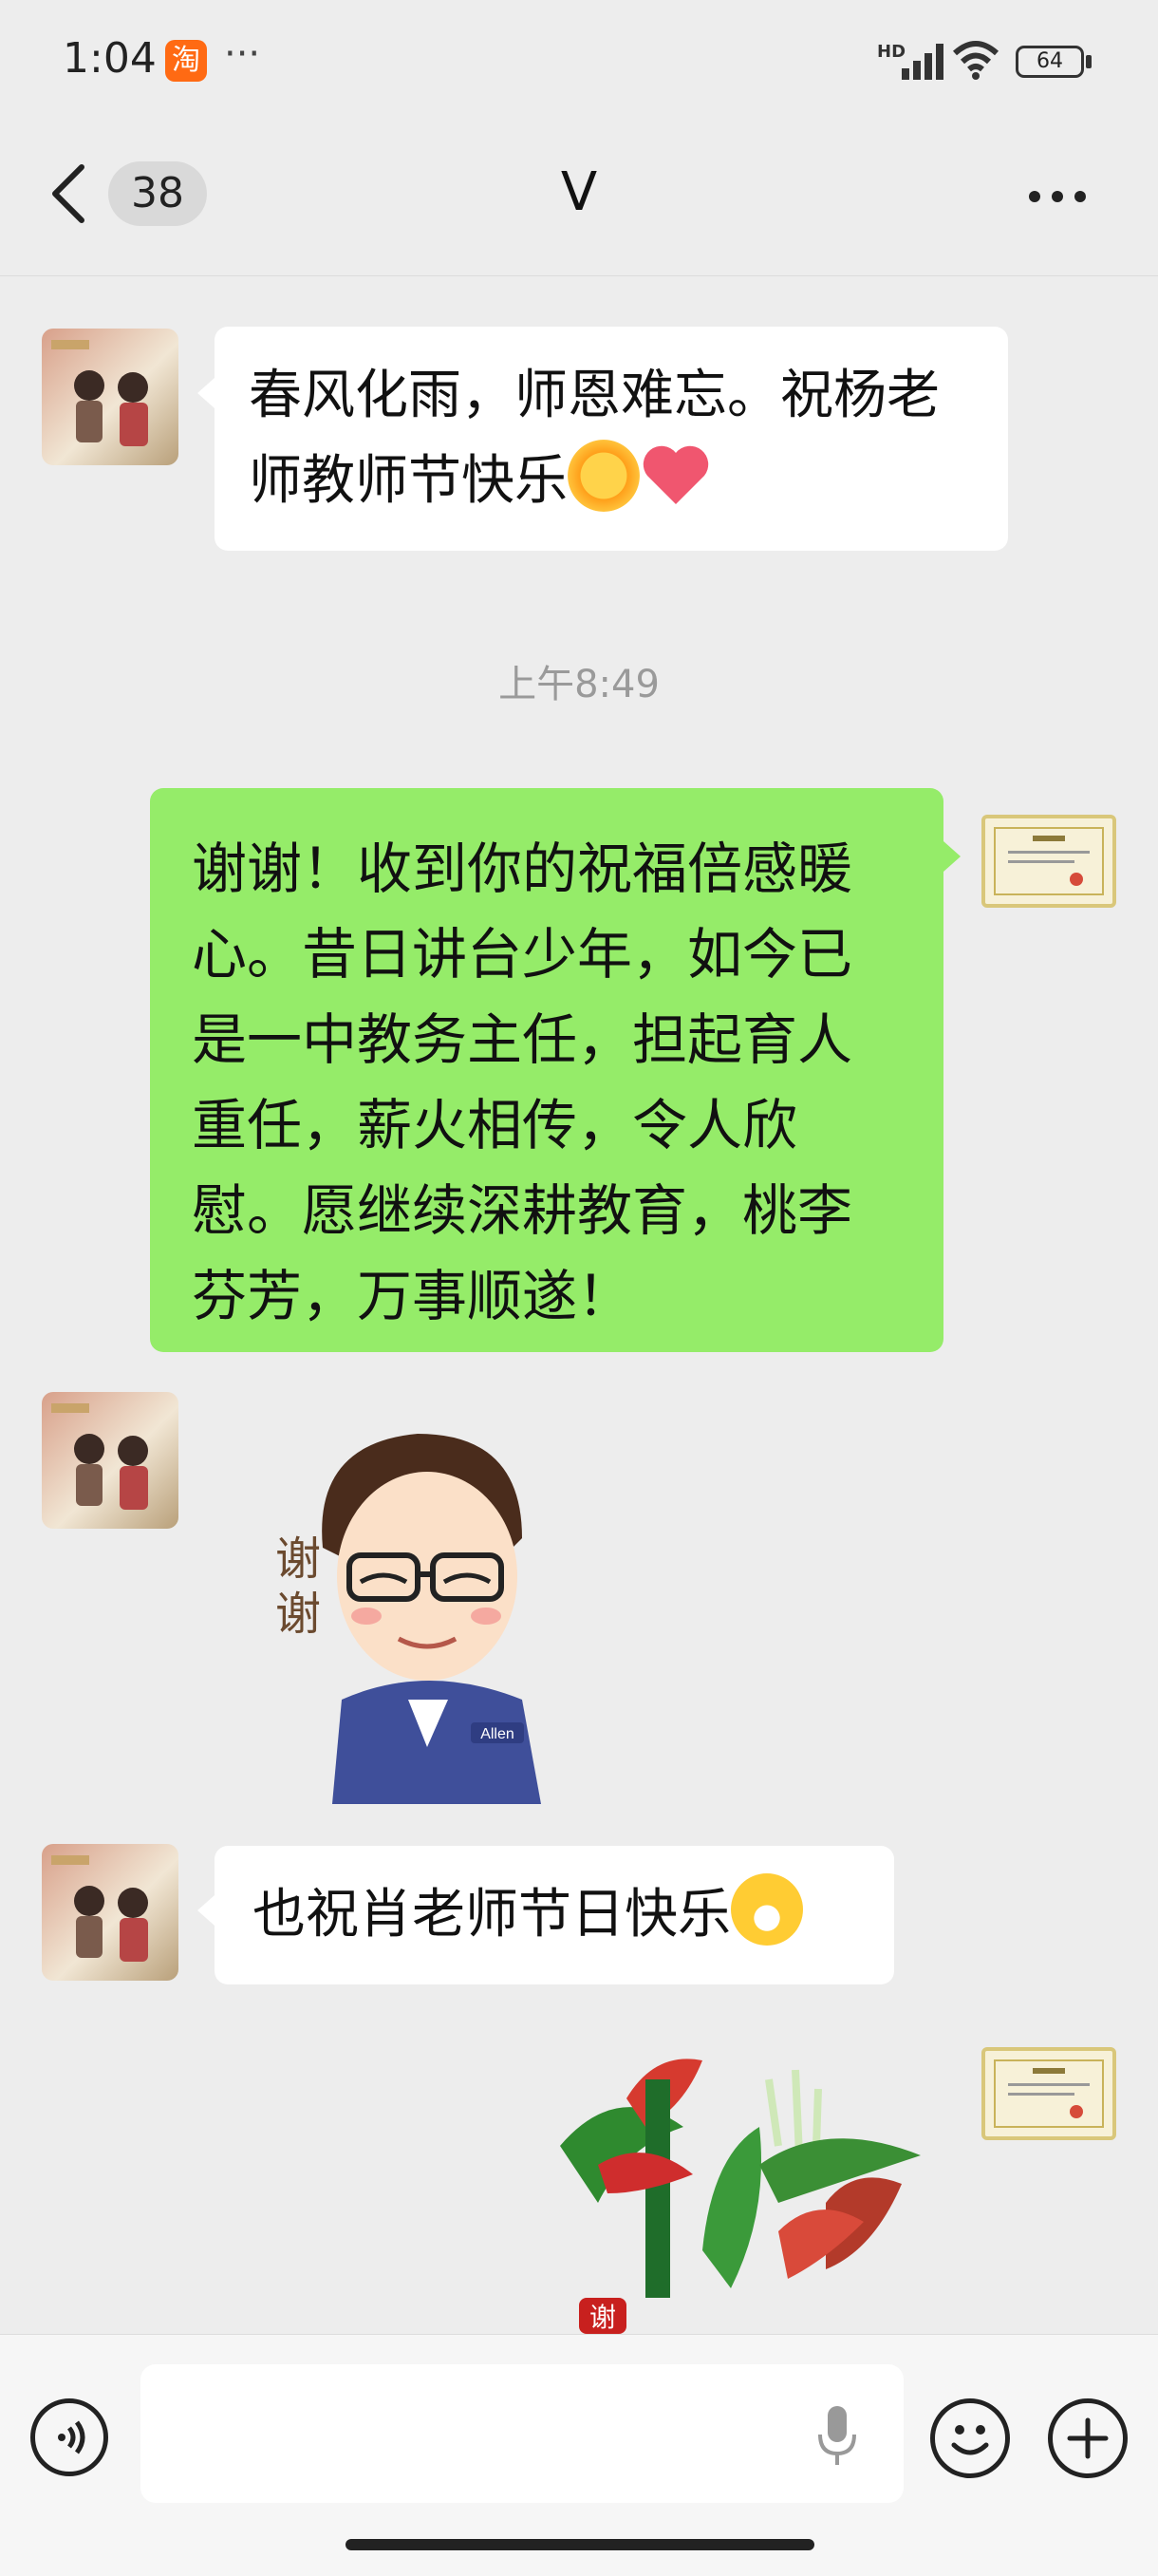 This screenshot has width=1158, height=2576. Describe the element at coordinates (298, 1614) in the screenshot. I see `sticker-text-bottom: 谢` at that location.